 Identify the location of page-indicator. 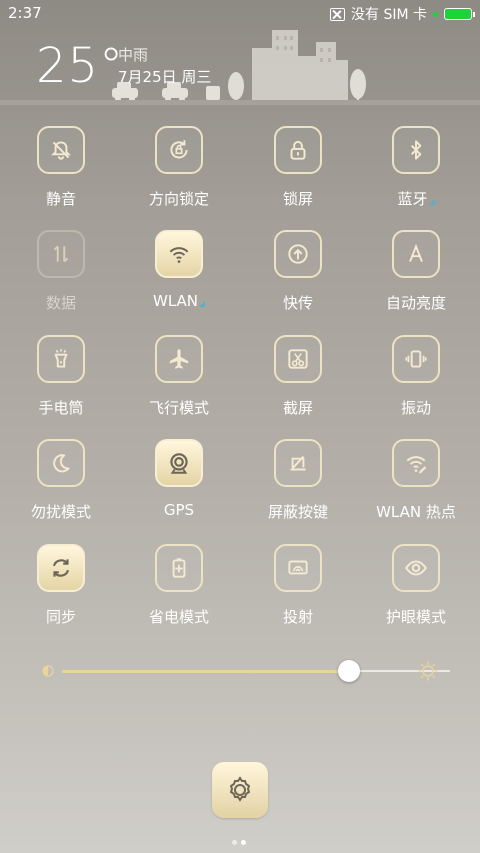
(239, 842).